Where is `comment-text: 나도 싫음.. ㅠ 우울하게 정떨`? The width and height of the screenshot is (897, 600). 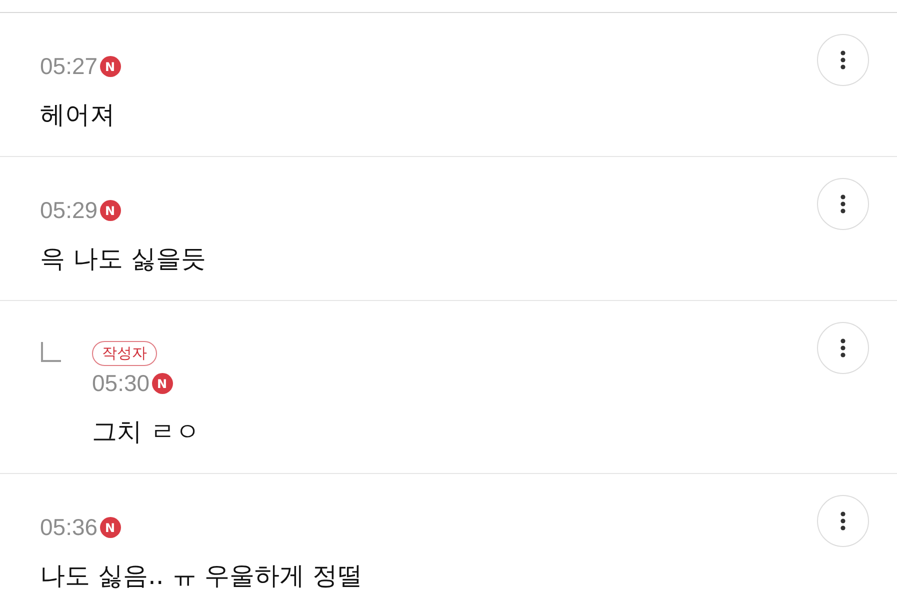
comment-text: 나도 싫음.. ㅠ 우울하게 정떨 is located at coordinates (201, 576).